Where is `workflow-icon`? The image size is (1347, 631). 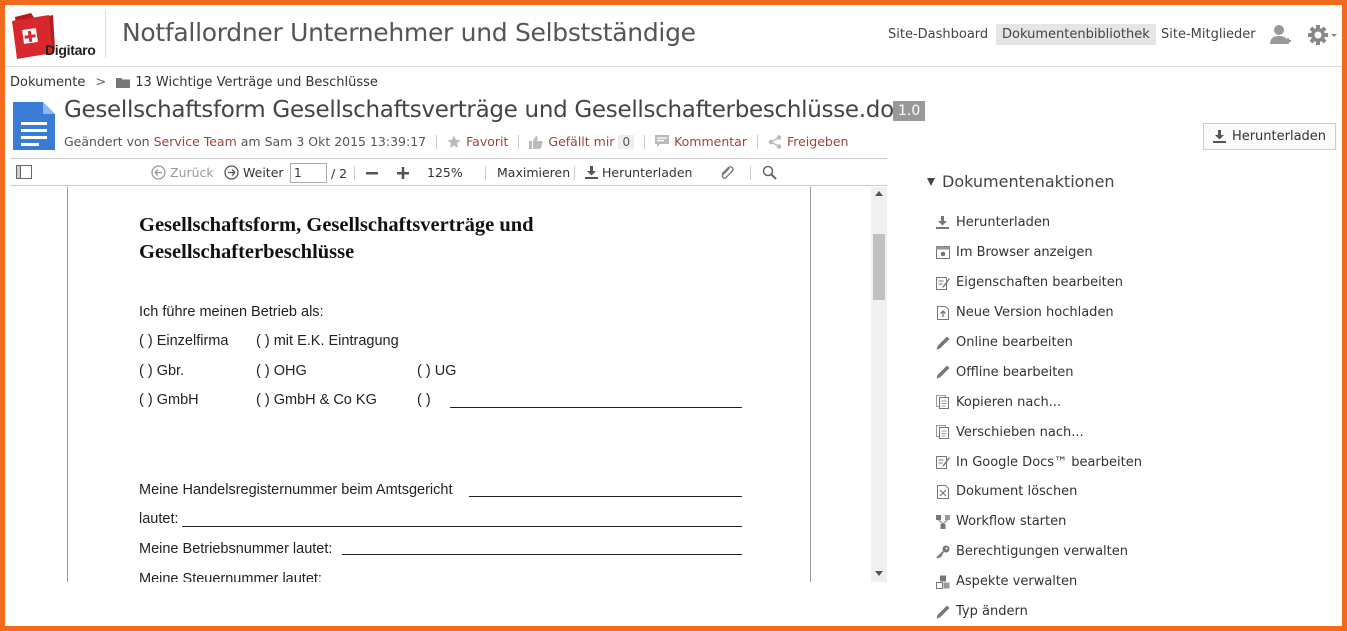 workflow-icon is located at coordinates (942, 521).